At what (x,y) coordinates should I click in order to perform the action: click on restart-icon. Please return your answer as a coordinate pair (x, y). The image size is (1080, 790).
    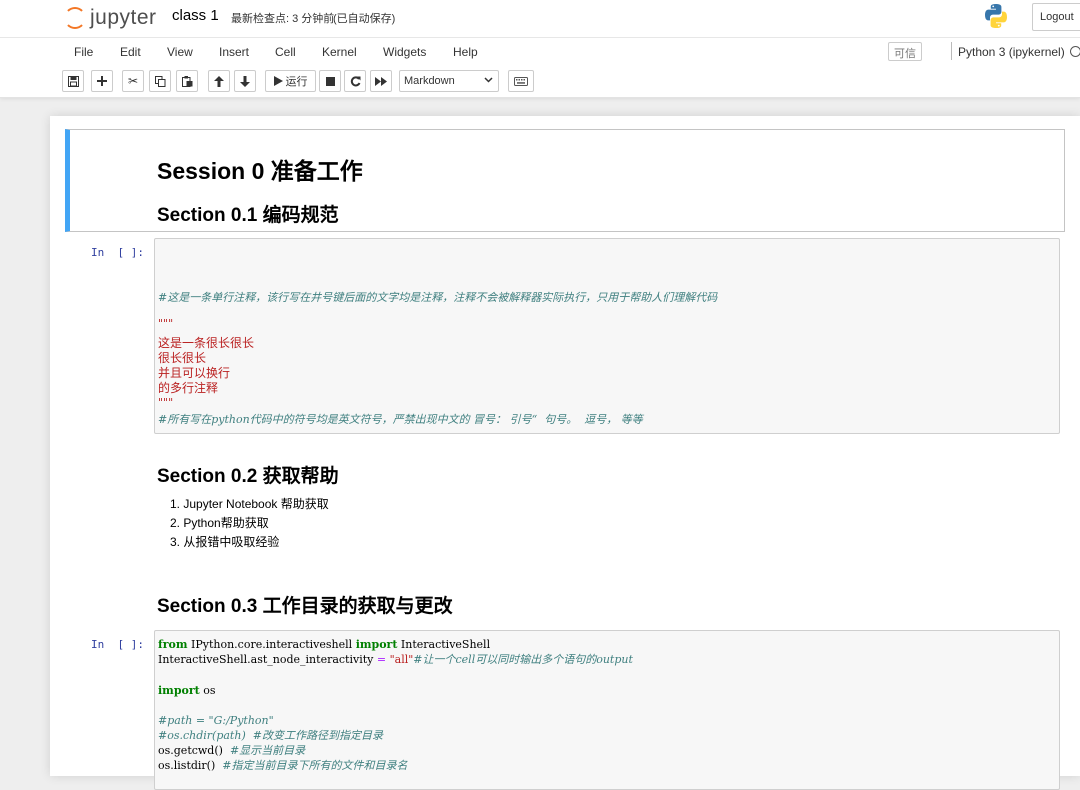
    Looking at the image, I should click on (355, 80).